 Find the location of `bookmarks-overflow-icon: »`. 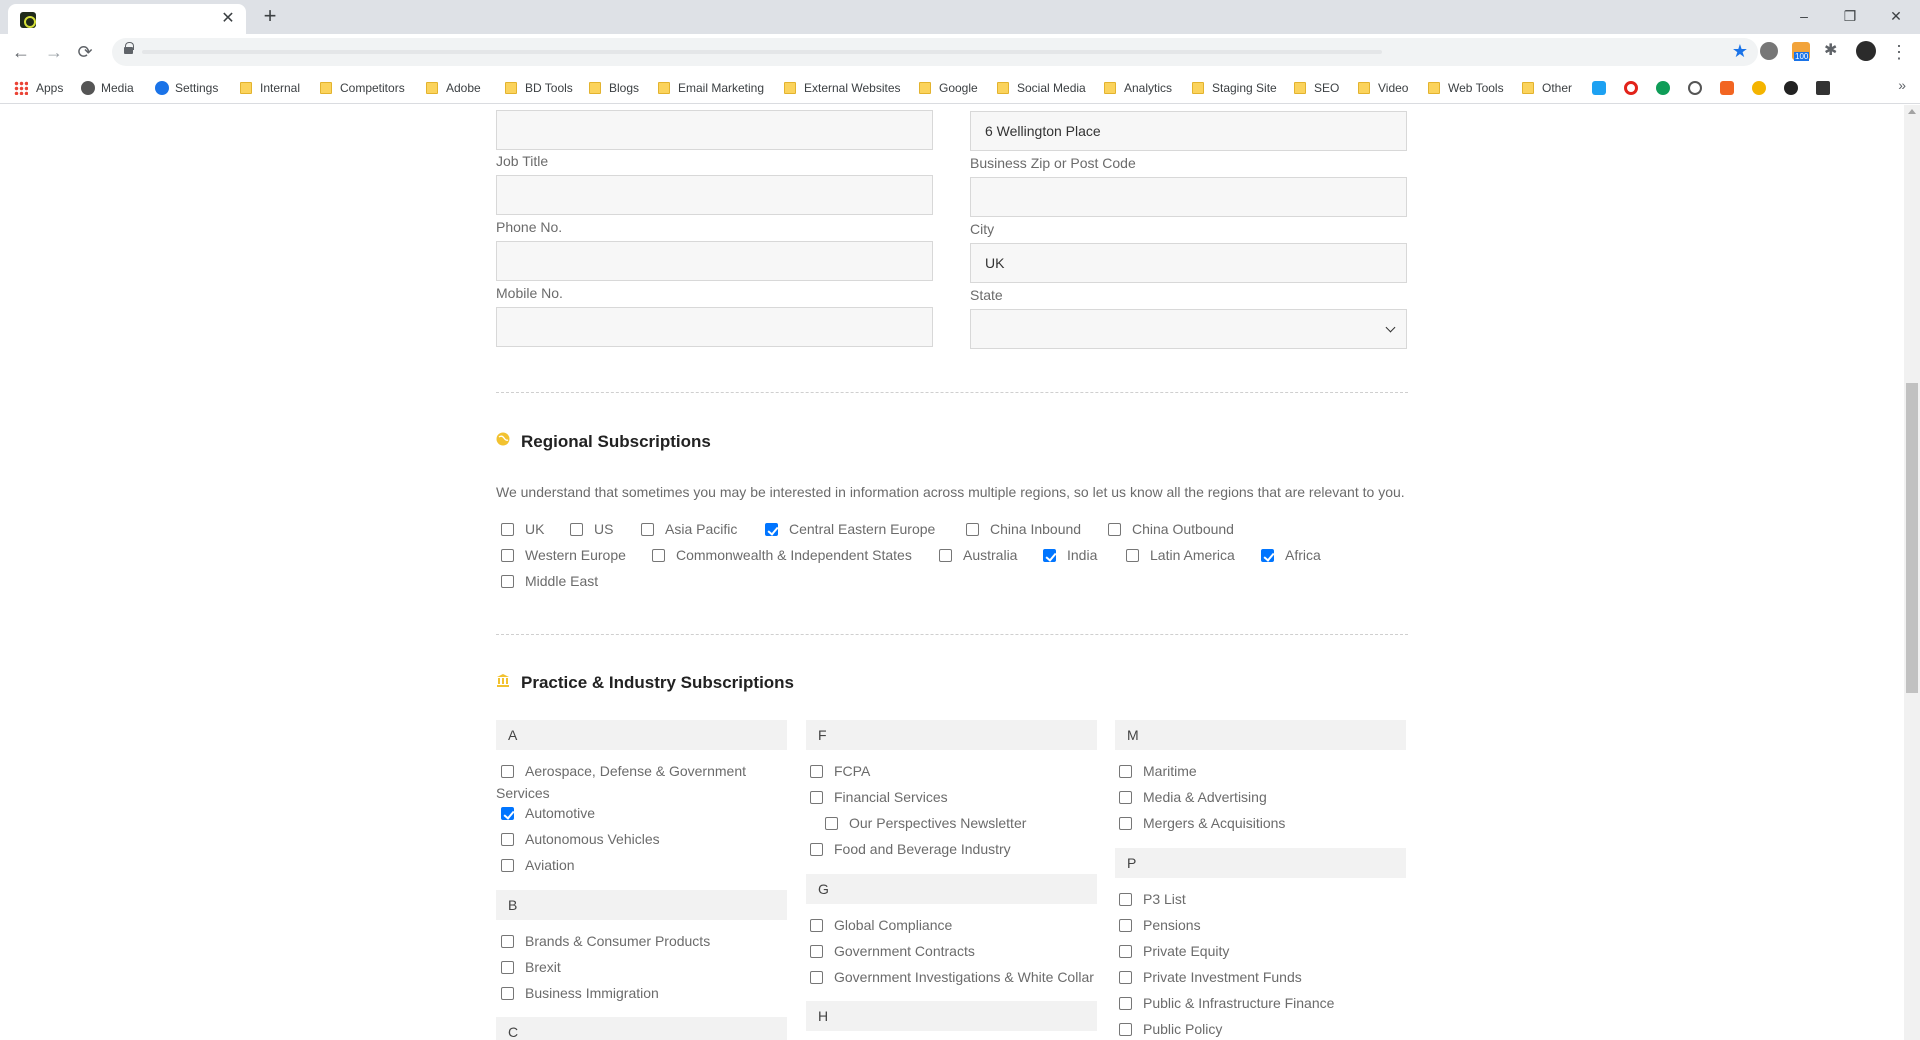

bookmarks-overflow-icon: » is located at coordinates (1902, 85).